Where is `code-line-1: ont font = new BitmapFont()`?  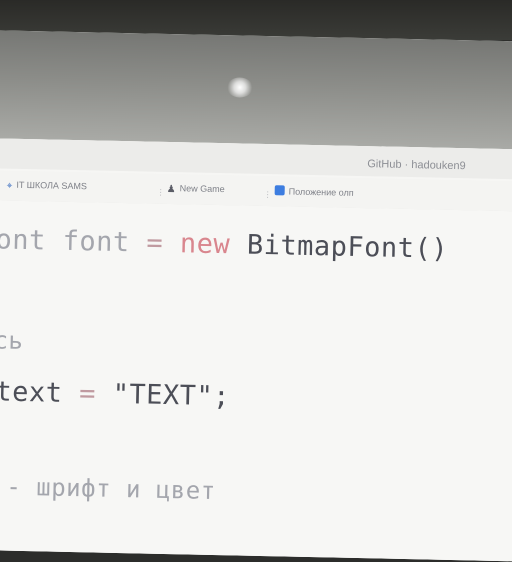
code-line-1: ont font = new BitmapFont() is located at coordinates (224, 244).